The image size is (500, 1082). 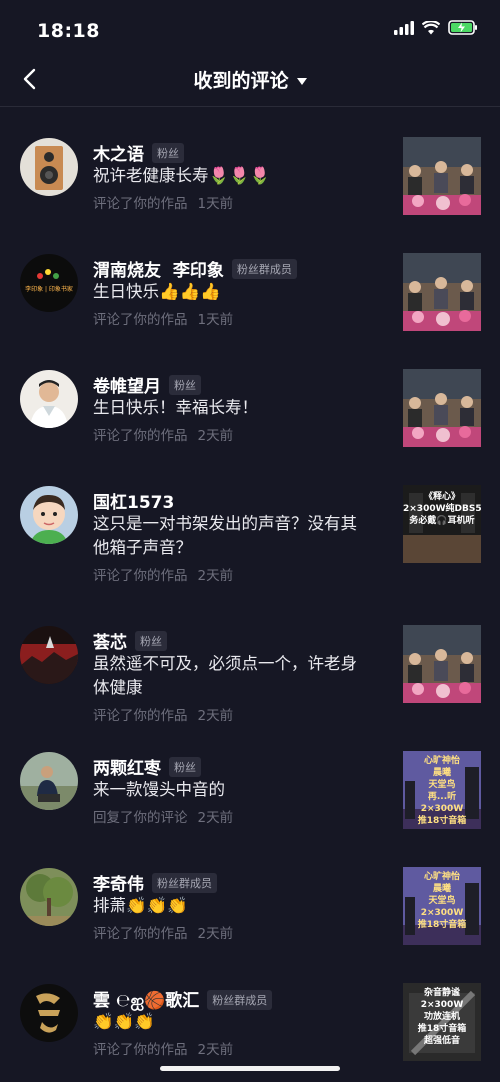 I want to click on caret-down-icon, so click(x=301, y=81).